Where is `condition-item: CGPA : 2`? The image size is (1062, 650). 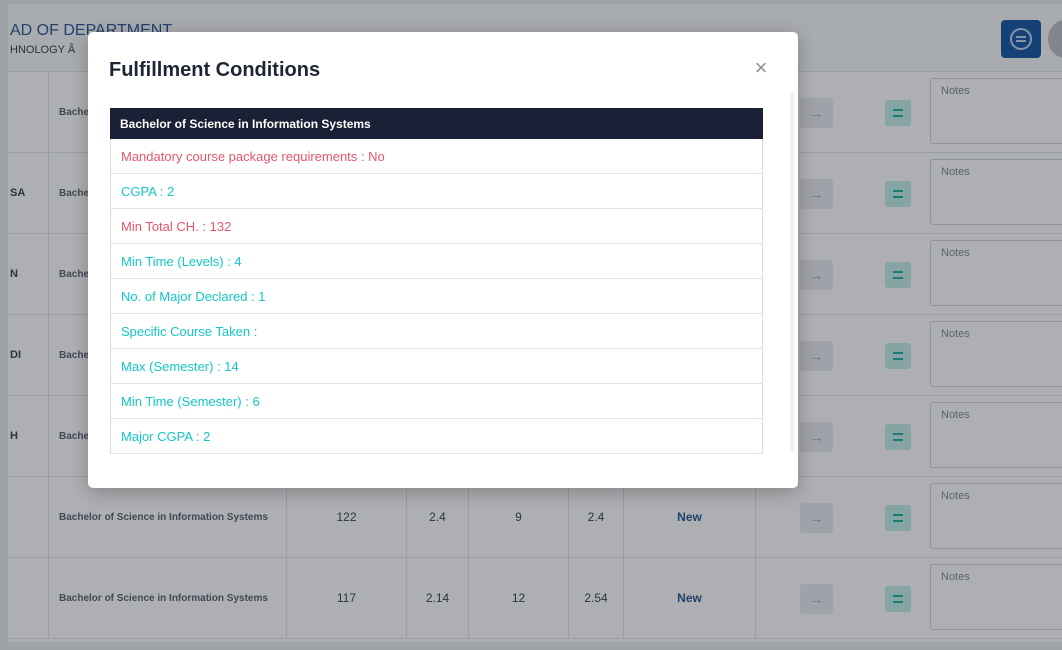
condition-item: CGPA : 2 is located at coordinates (436, 191).